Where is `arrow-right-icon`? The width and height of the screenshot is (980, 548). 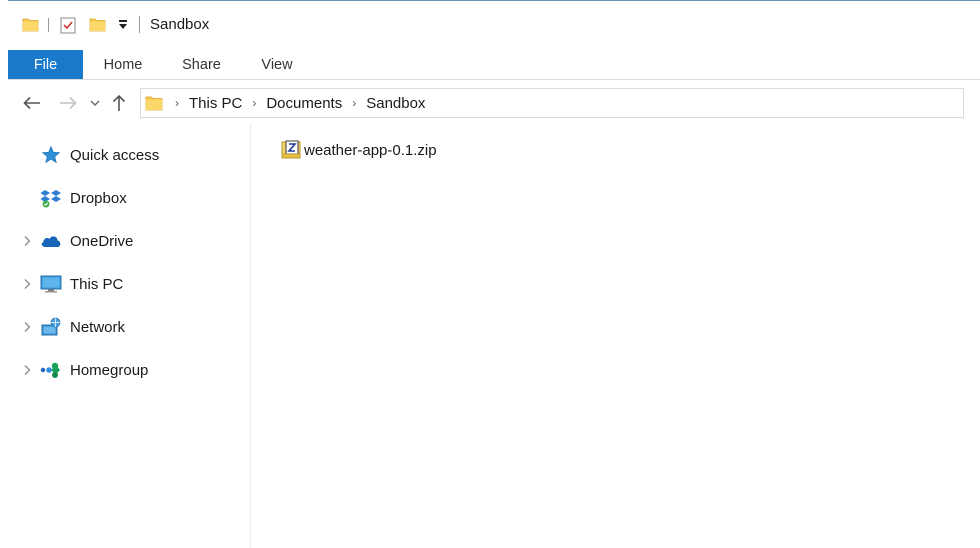
arrow-right-icon is located at coordinates (68, 103).